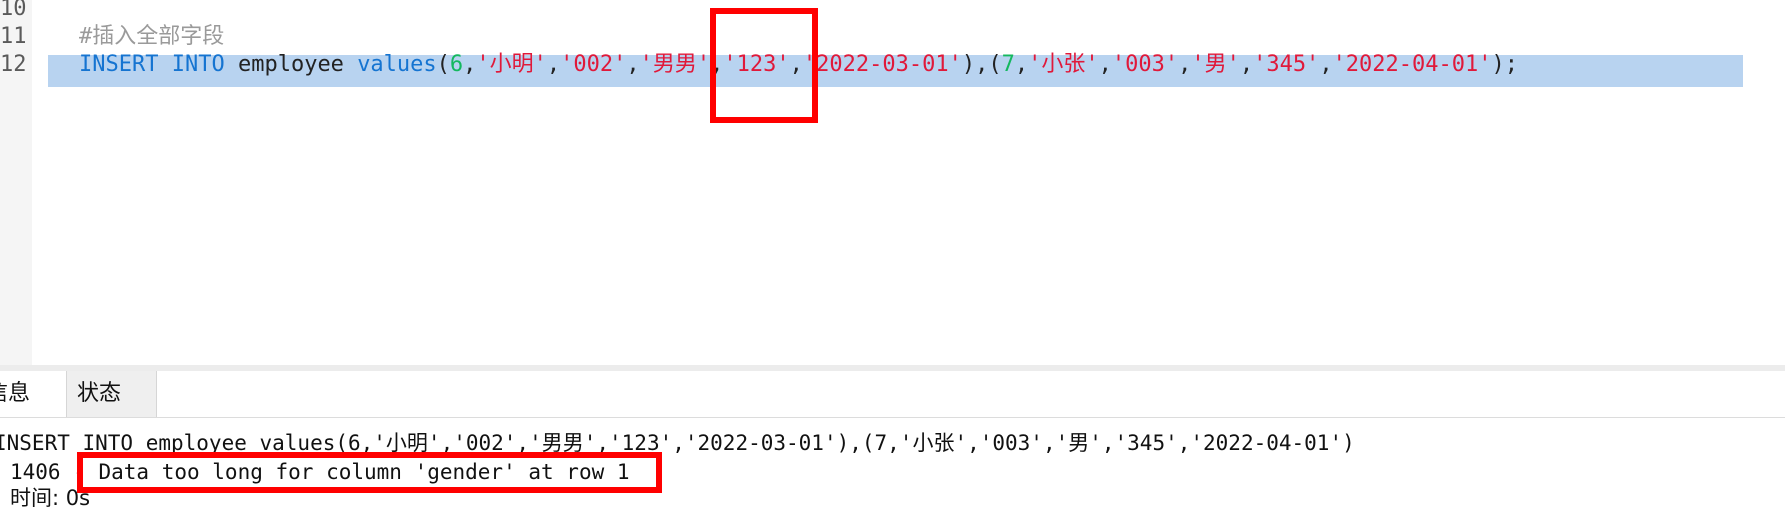 The width and height of the screenshot is (1785, 513). Describe the element at coordinates (1215, 64) in the screenshot. I see `string-literal: '男'` at that location.